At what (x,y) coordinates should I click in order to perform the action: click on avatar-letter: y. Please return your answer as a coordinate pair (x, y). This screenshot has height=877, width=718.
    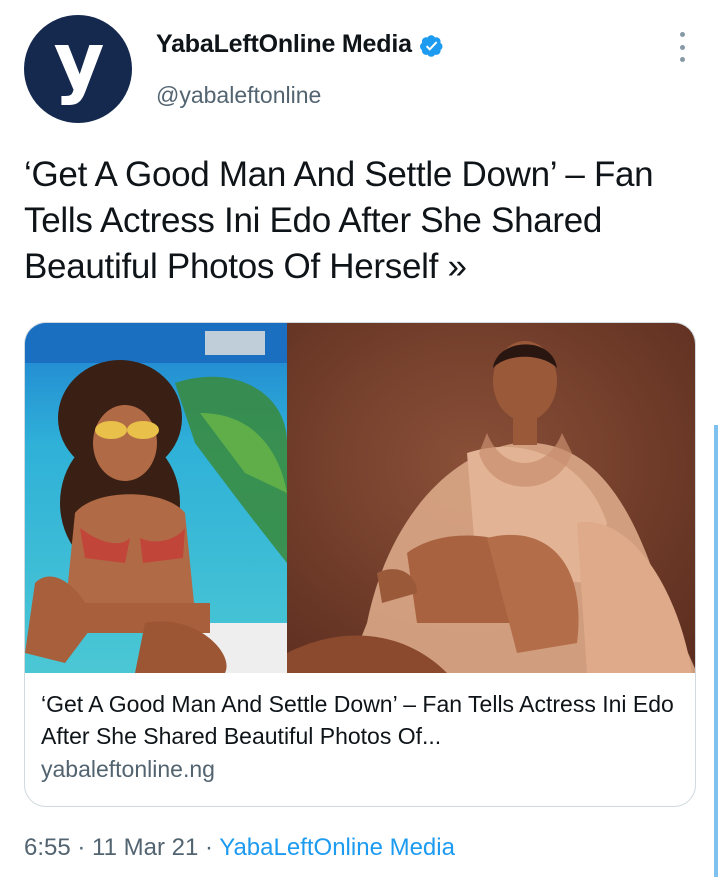
    Looking at the image, I should click on (79, 62).